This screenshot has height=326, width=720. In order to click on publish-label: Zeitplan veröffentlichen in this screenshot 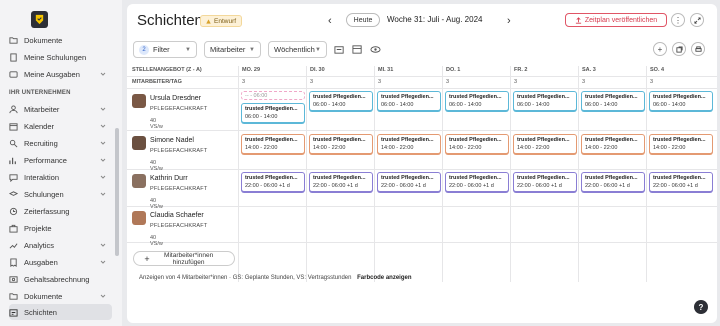, I will do `click(621, 20)`.